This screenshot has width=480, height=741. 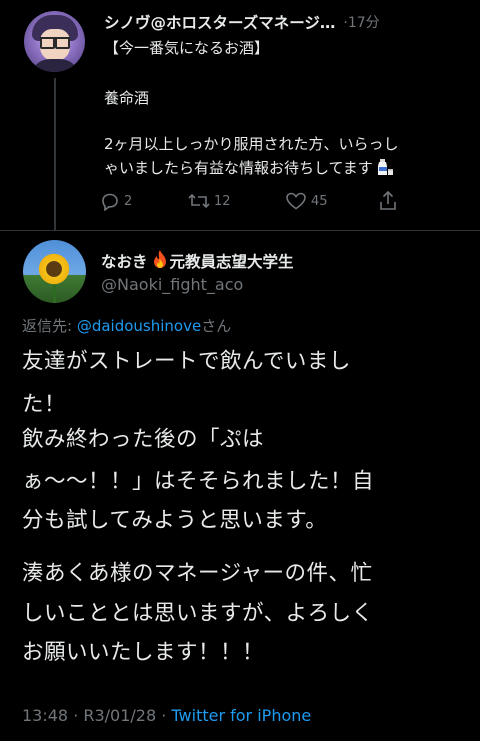 What do you see at coordinates (160, 261) in the screenshot?
I see `fire-icon` at bounding box center [160, 261].